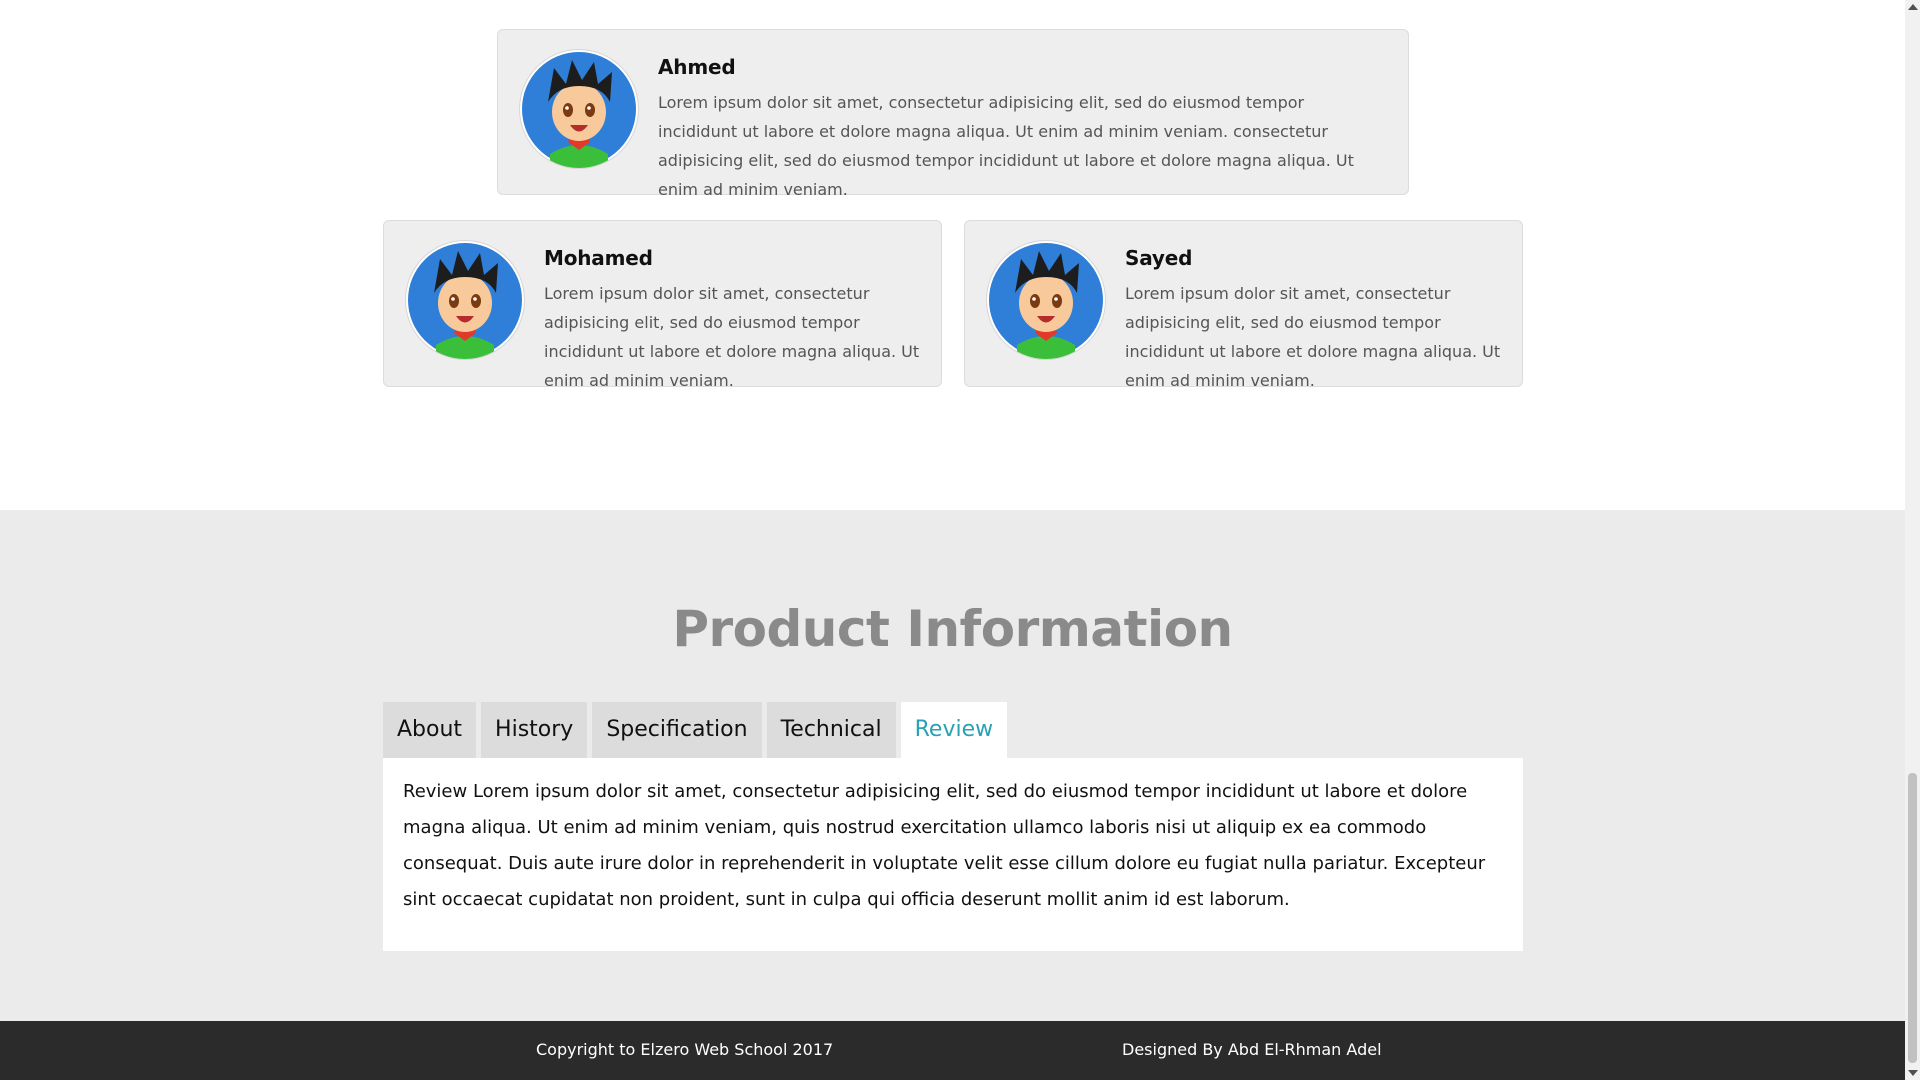 The height and width of the screenshot is (1080, 1920). I want to click on testimonial-name: Sayed, so click(1159, 258).